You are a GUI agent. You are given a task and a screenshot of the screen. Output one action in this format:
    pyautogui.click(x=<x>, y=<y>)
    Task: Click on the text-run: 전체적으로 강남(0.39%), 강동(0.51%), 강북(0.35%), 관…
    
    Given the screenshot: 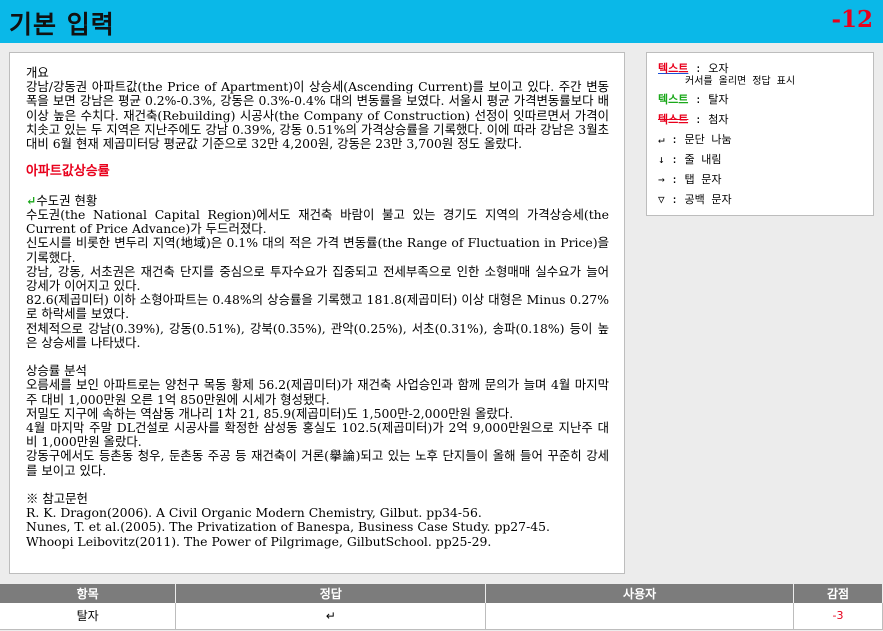 What is the action you would take?
    pyautogui.click(x=317, y=335)
    